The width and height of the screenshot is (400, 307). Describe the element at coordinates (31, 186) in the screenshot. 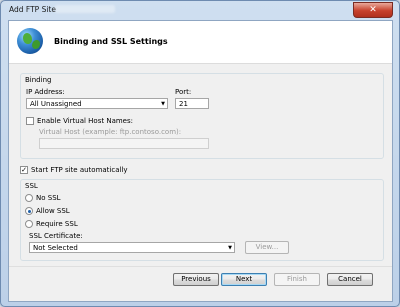

I see `ssl-group-label: SSL` at that location.